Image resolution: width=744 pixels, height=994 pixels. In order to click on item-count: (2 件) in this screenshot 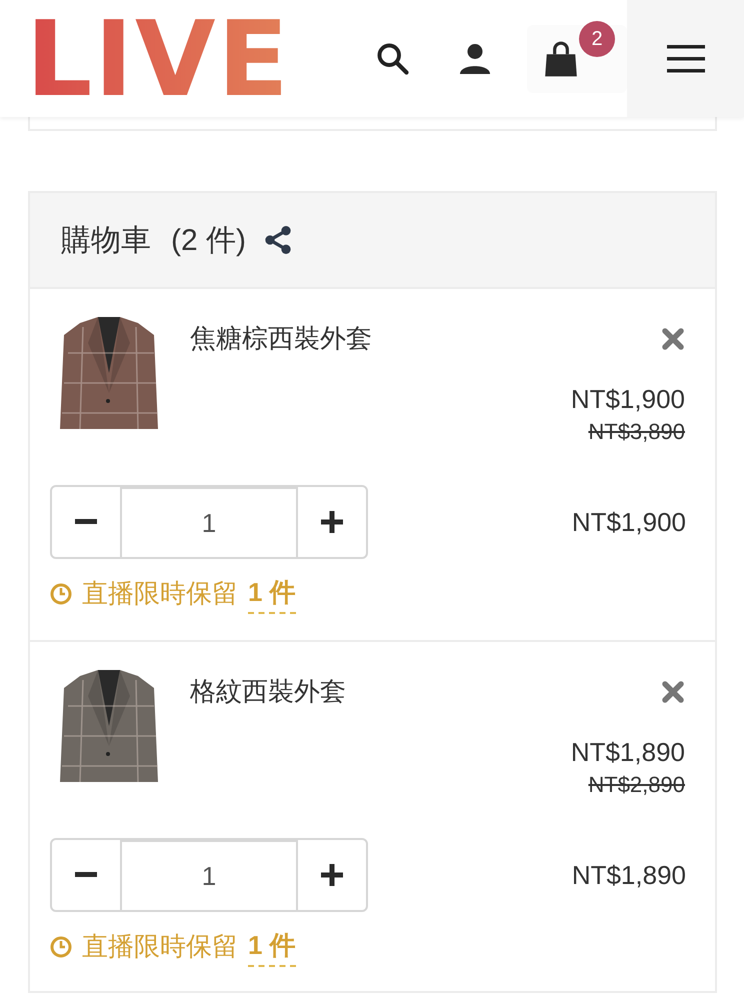, I will do `click(208, 240)`.